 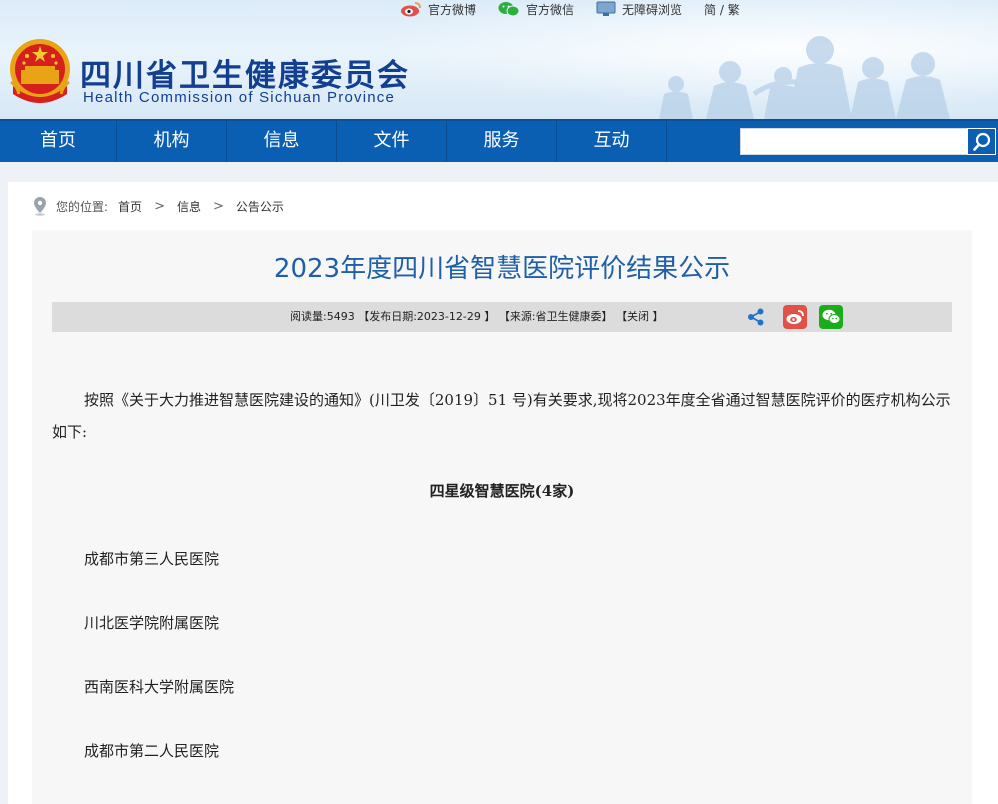 What do you see at coordinates (239, 97) in the screenshot?
I see `site-name-english: Health Commission of Sichuan Province` at bounding box center [239, 97].